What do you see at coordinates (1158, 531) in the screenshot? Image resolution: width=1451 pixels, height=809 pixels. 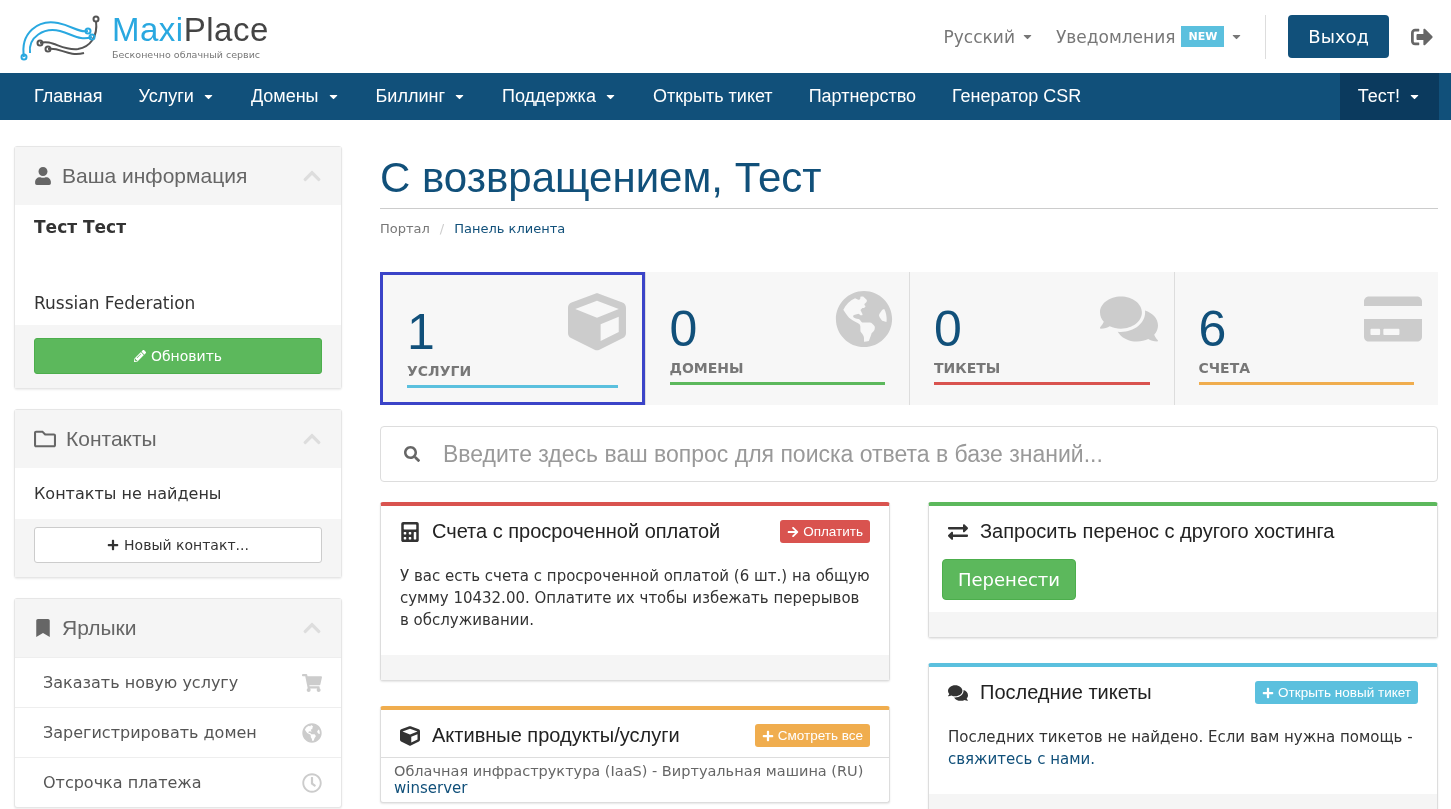 I see `card-title: Запросить перенос с другого хостинга` at bounding box center [1158, 531].